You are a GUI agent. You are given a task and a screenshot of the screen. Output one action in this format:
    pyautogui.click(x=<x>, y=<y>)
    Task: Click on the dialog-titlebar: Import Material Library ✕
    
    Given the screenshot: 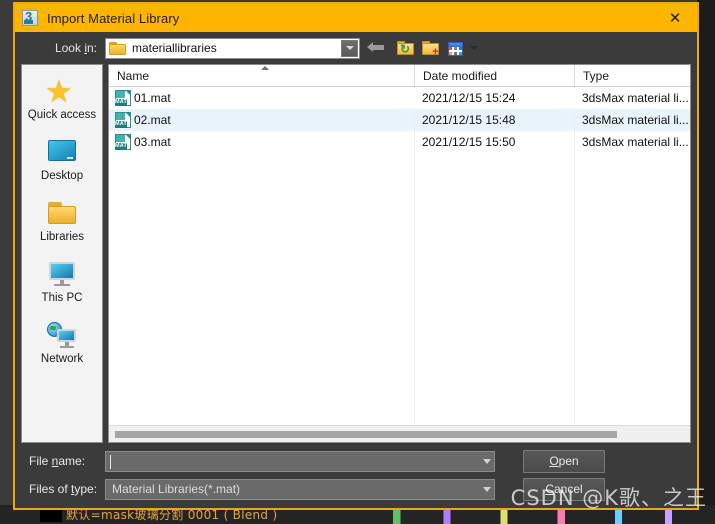 What is the action you would take?
    pyautogui.click(x=356, y=18)
    